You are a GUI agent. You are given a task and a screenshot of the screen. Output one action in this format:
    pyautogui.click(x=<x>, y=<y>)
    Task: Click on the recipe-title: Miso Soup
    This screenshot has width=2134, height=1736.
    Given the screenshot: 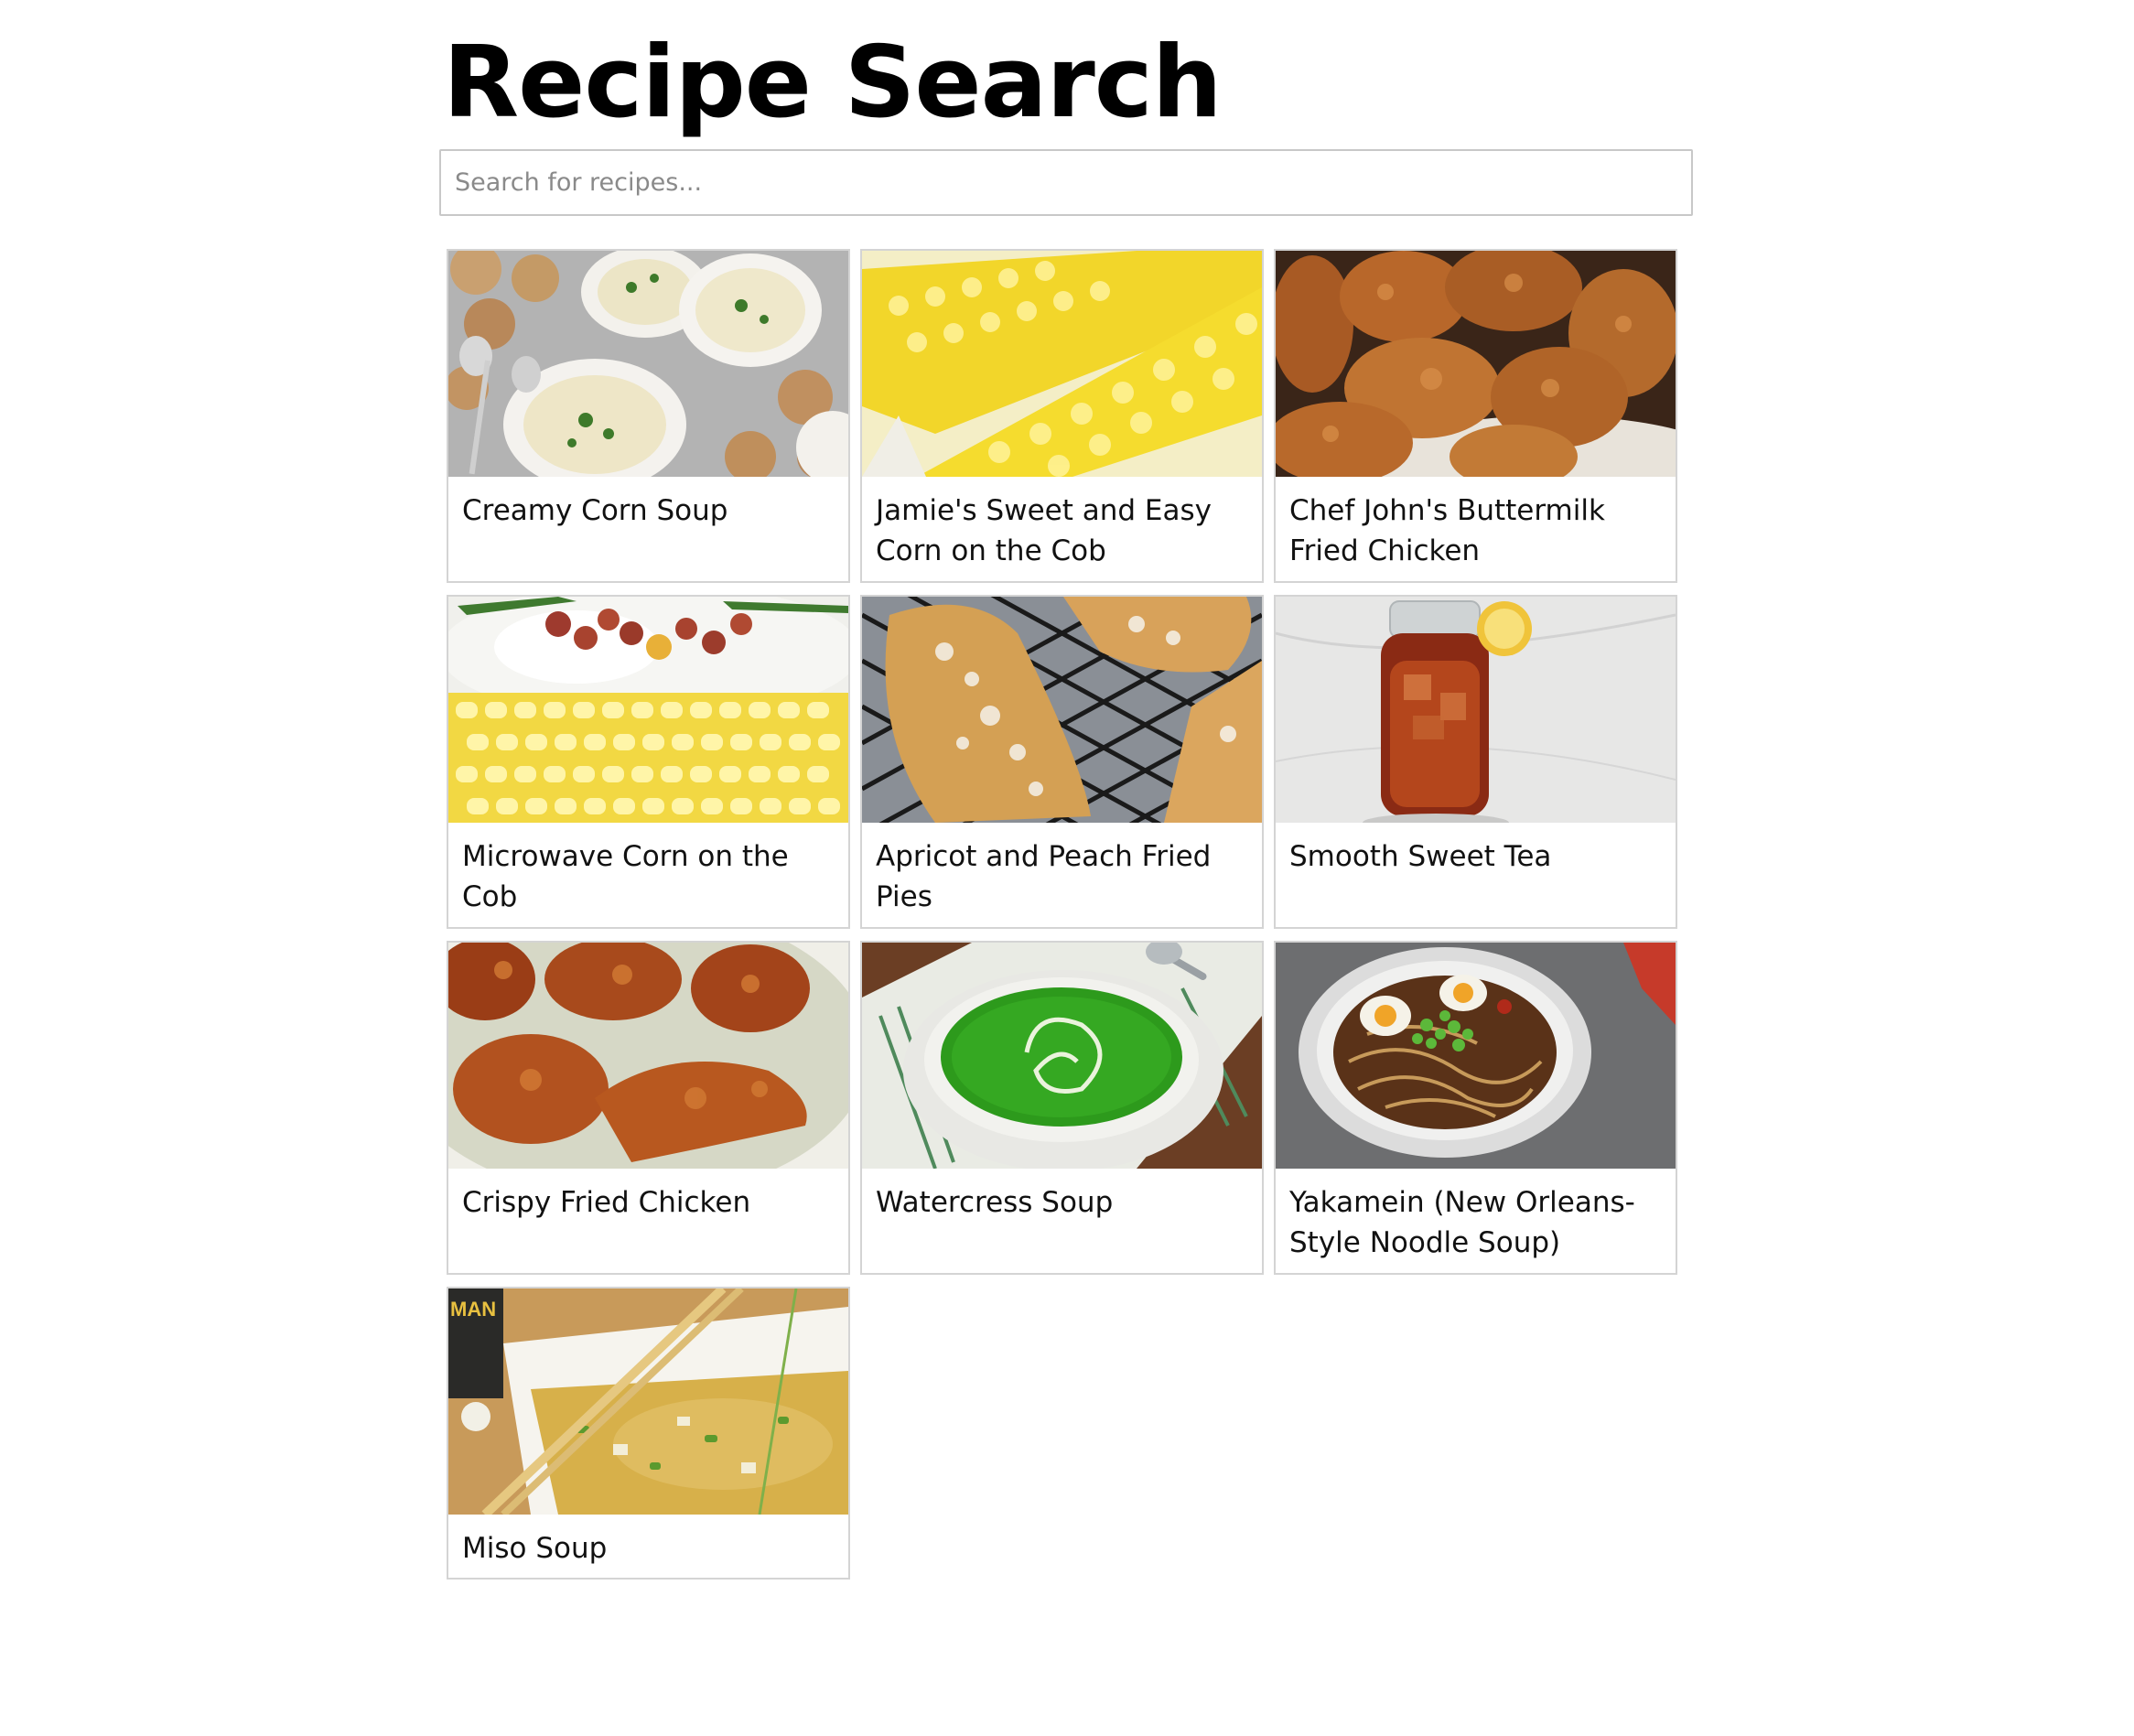 What is the action you would take?
    pyautogui.click(x=535, y=1548)
    